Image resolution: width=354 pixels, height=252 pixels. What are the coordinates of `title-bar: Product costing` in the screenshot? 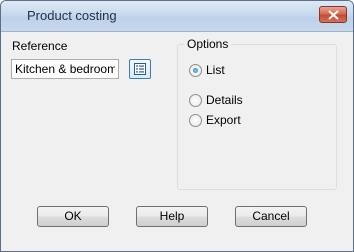 It's located at (177, 16).